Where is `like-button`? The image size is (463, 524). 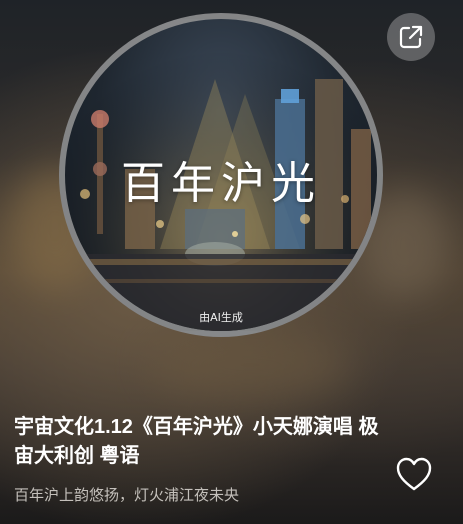 like-button is located at coordinates (414, 474).